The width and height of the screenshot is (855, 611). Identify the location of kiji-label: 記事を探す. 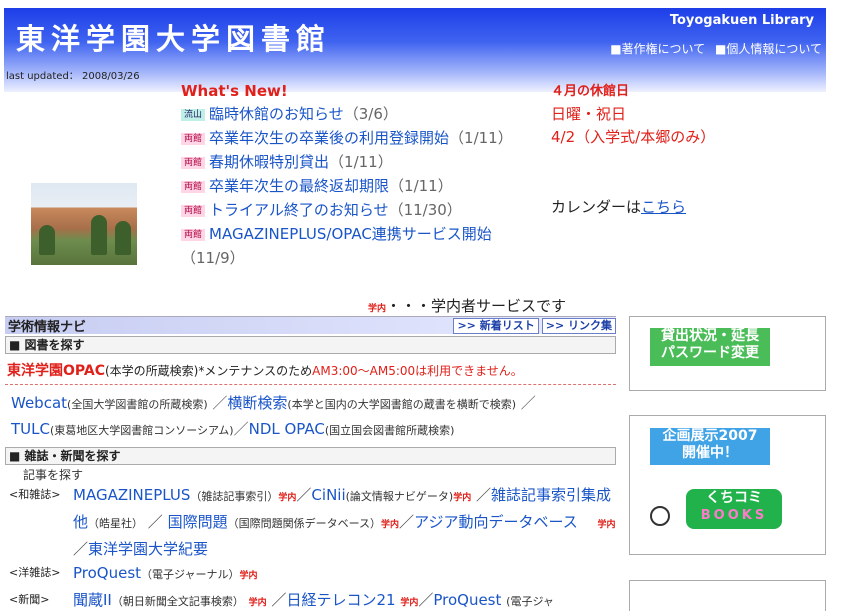
(53, 475).